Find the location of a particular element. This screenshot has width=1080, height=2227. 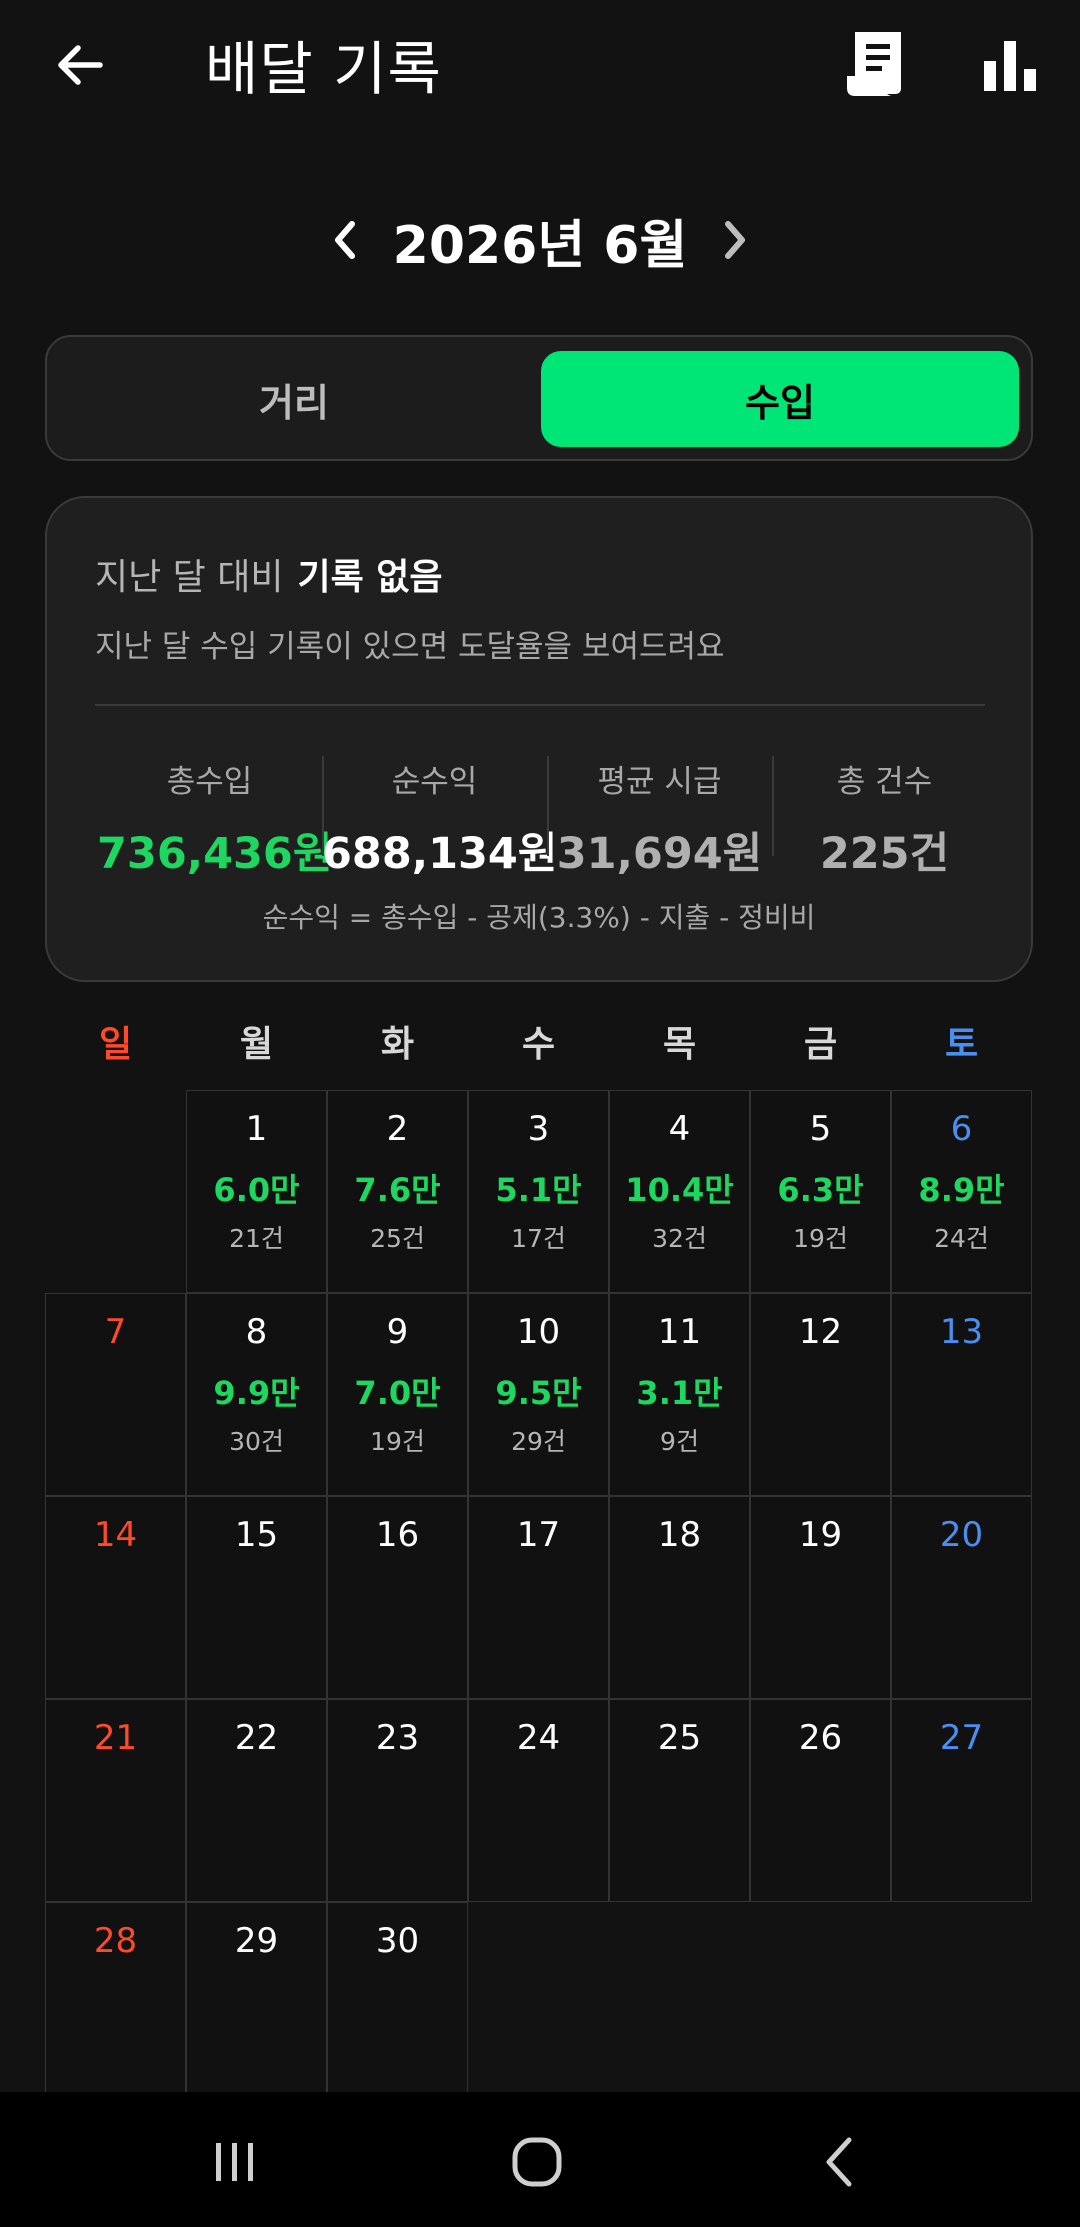

weekday-sat: 토 is located at coordinates (961, 1044).